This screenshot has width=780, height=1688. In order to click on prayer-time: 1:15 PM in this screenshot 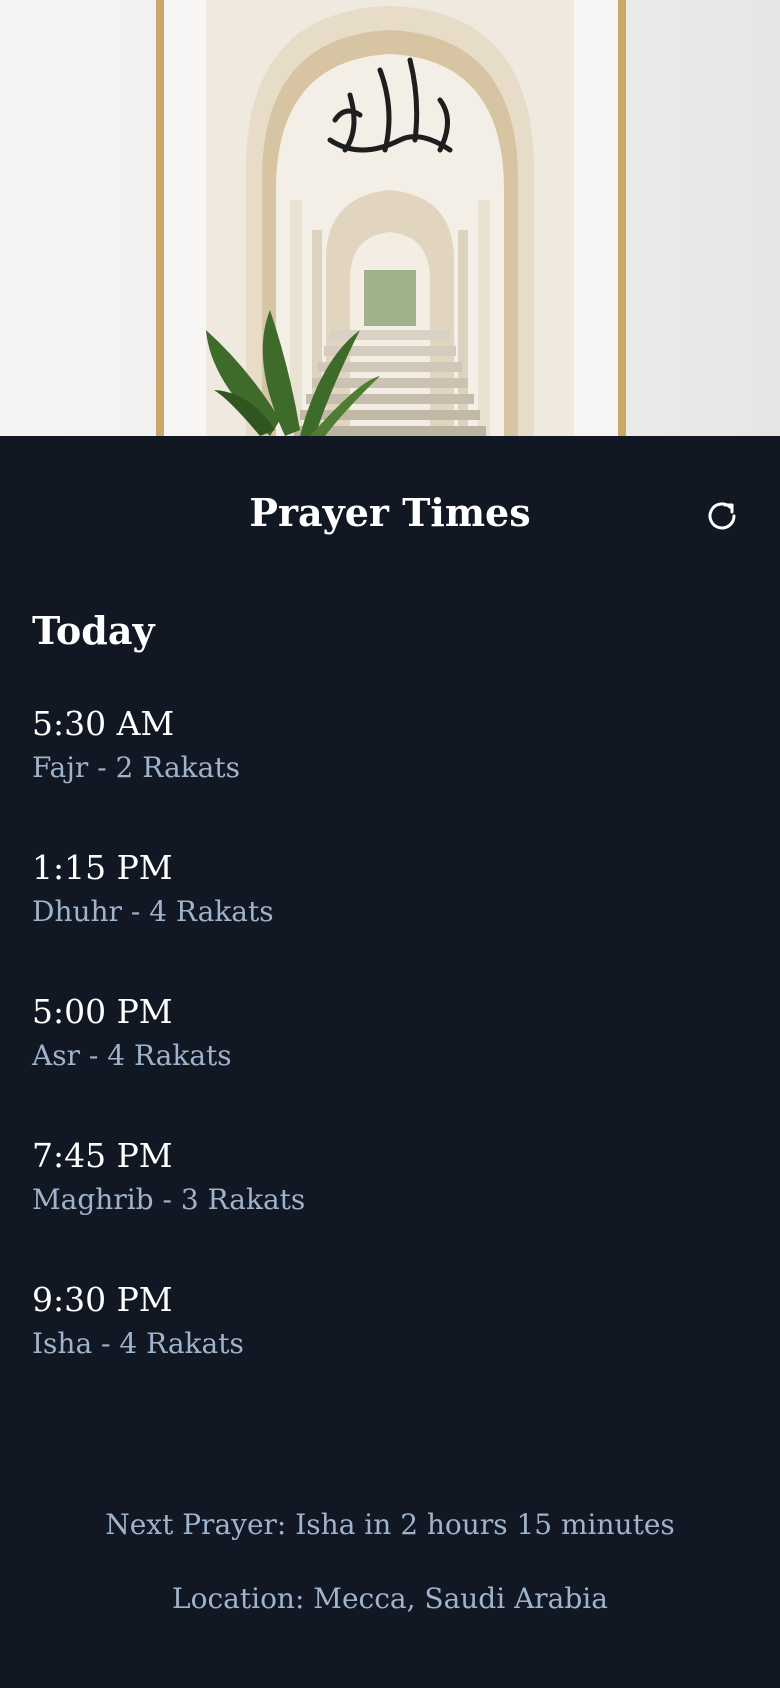, I will do `click(102, 867)`.